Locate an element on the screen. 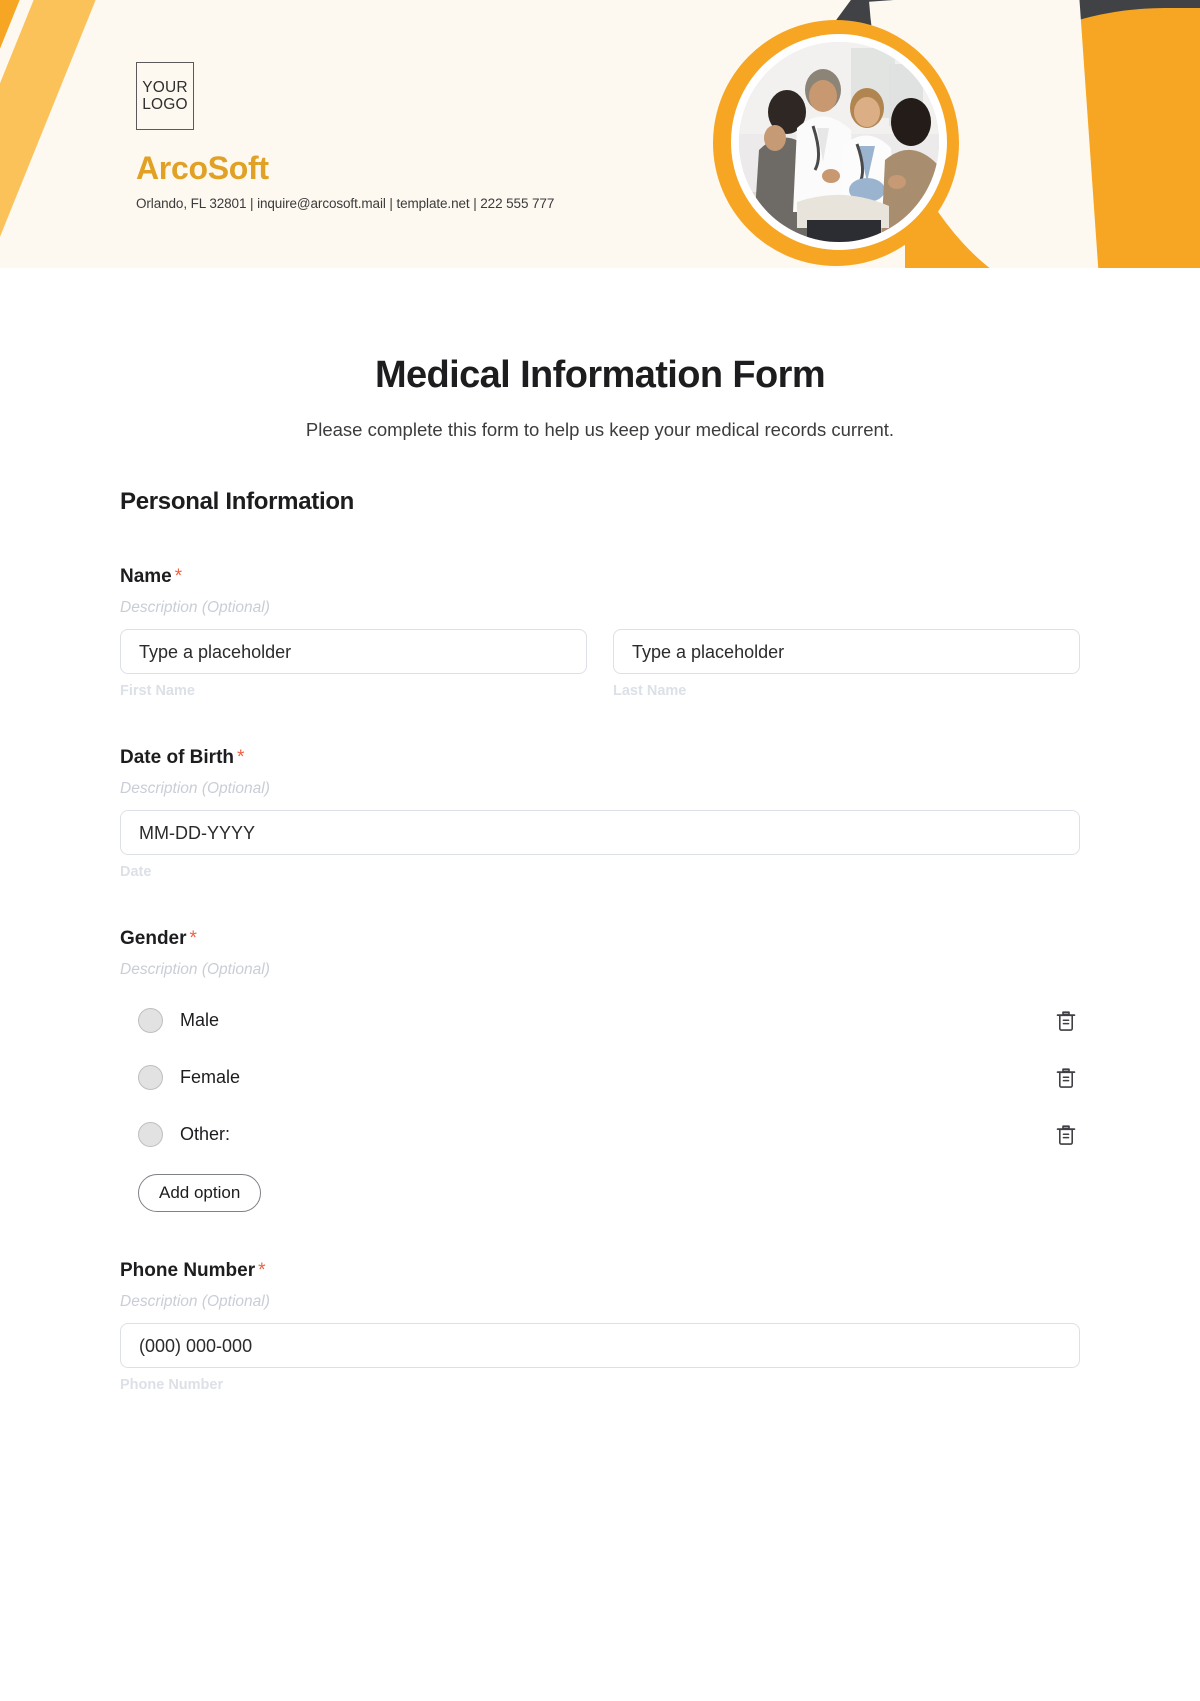 The width and height of the screenshot is (1200, 1701). logo-placeholder: YOUR LOGO is located at coordinates (165, 96).